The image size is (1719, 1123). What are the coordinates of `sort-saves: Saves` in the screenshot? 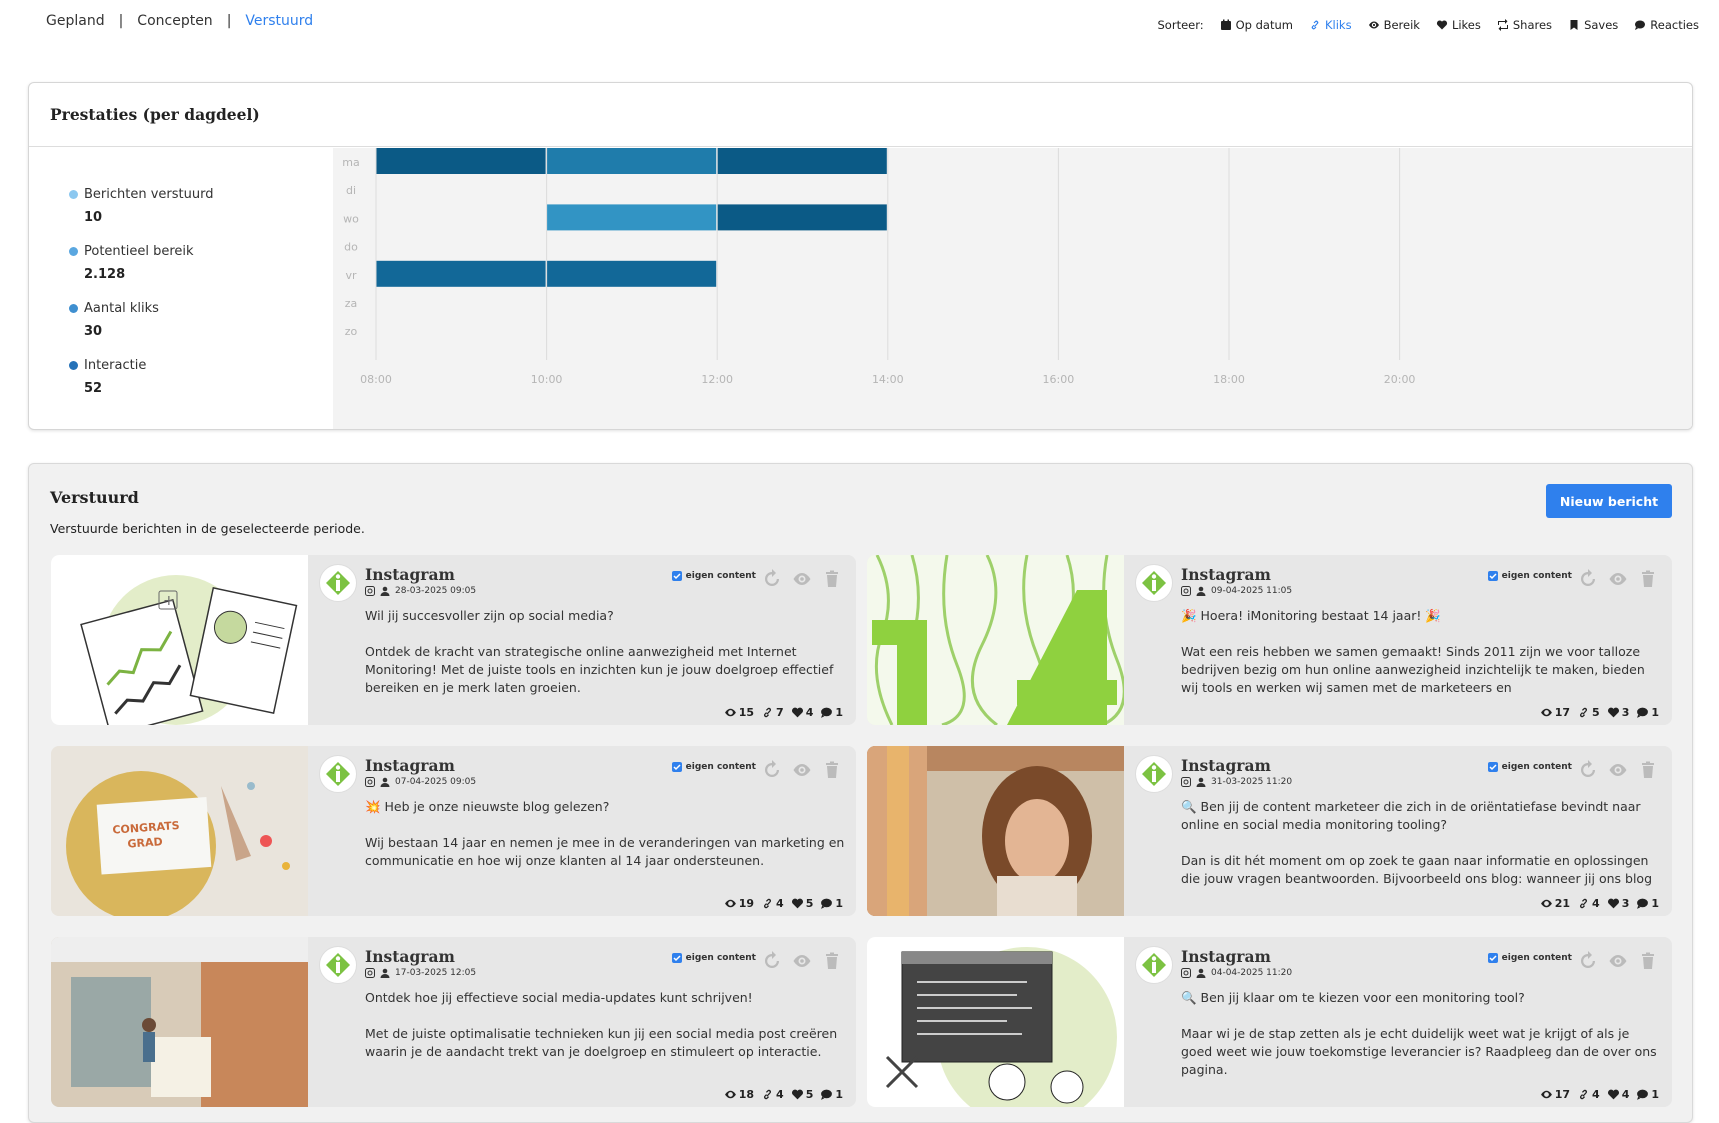 It's located at (1593, 25).